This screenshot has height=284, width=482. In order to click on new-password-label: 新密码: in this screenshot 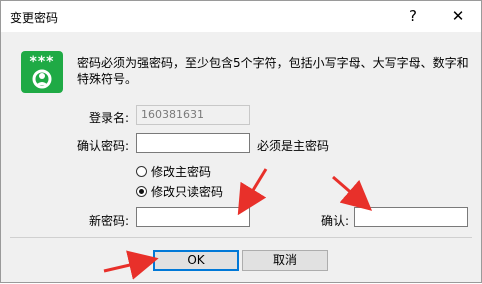, I will do `click(108, 221)`.